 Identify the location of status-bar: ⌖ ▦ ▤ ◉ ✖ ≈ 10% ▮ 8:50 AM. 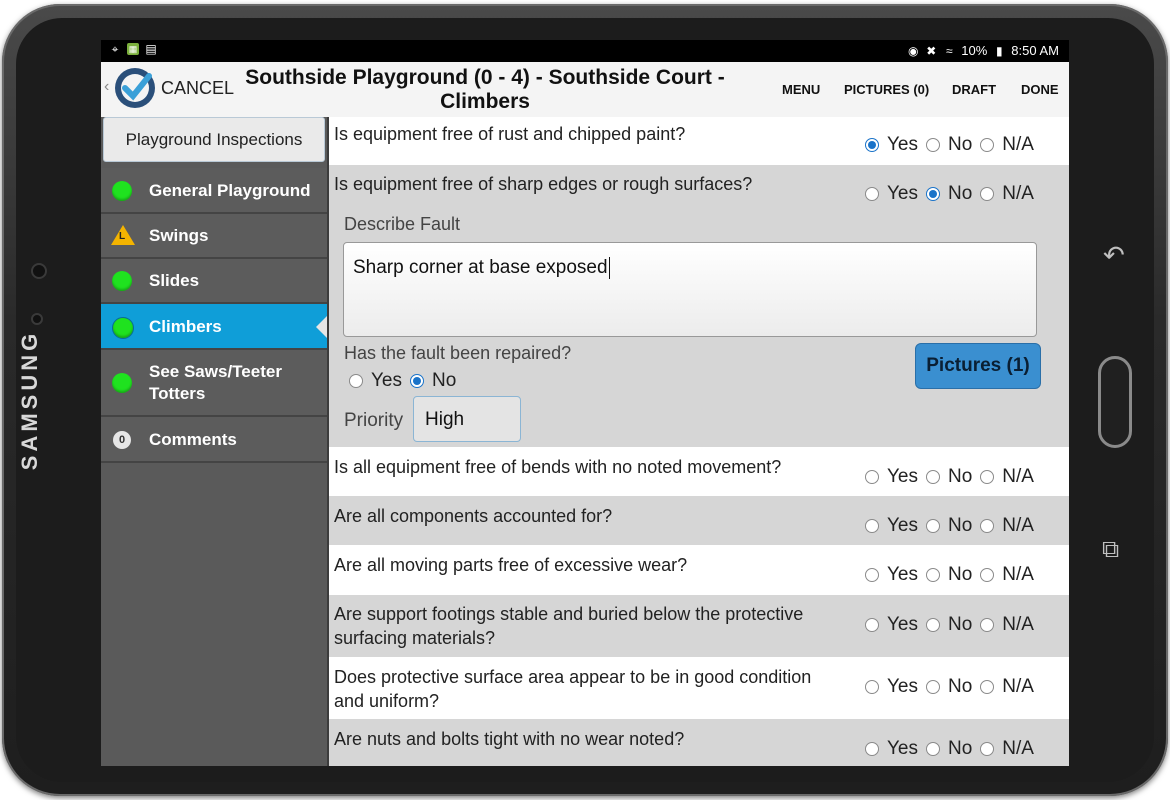
(585, 51).